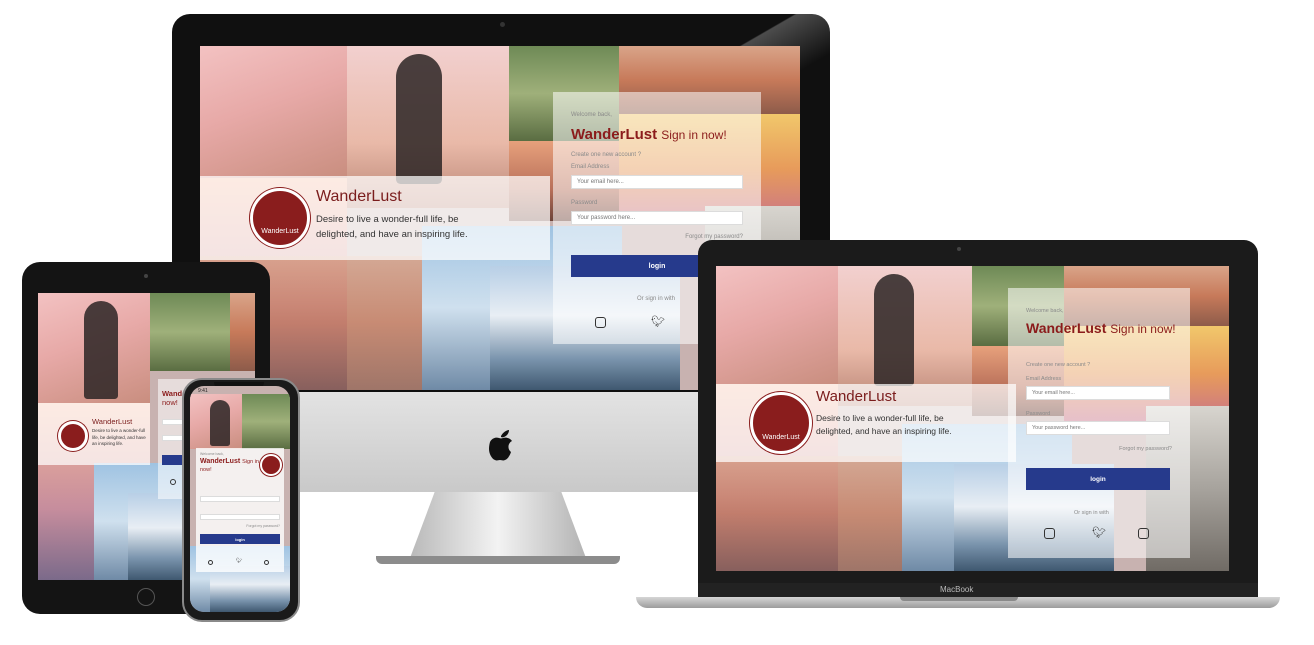 The image size is (1314, 645). I want to click on macbook-label: MacBook, so click(957, 589).